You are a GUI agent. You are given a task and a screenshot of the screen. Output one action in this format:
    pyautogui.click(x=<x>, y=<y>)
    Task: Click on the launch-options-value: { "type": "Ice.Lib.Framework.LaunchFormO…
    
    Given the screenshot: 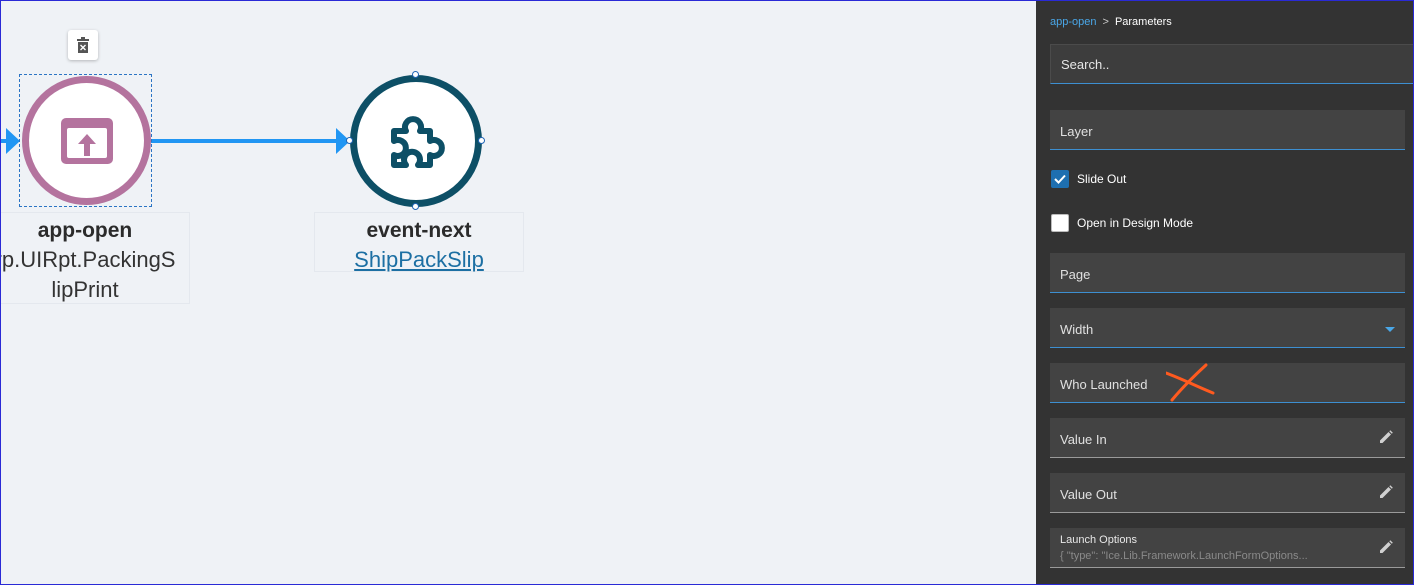 What is the action you would take?
    pyautogui.click(x=1184, y=556)
    